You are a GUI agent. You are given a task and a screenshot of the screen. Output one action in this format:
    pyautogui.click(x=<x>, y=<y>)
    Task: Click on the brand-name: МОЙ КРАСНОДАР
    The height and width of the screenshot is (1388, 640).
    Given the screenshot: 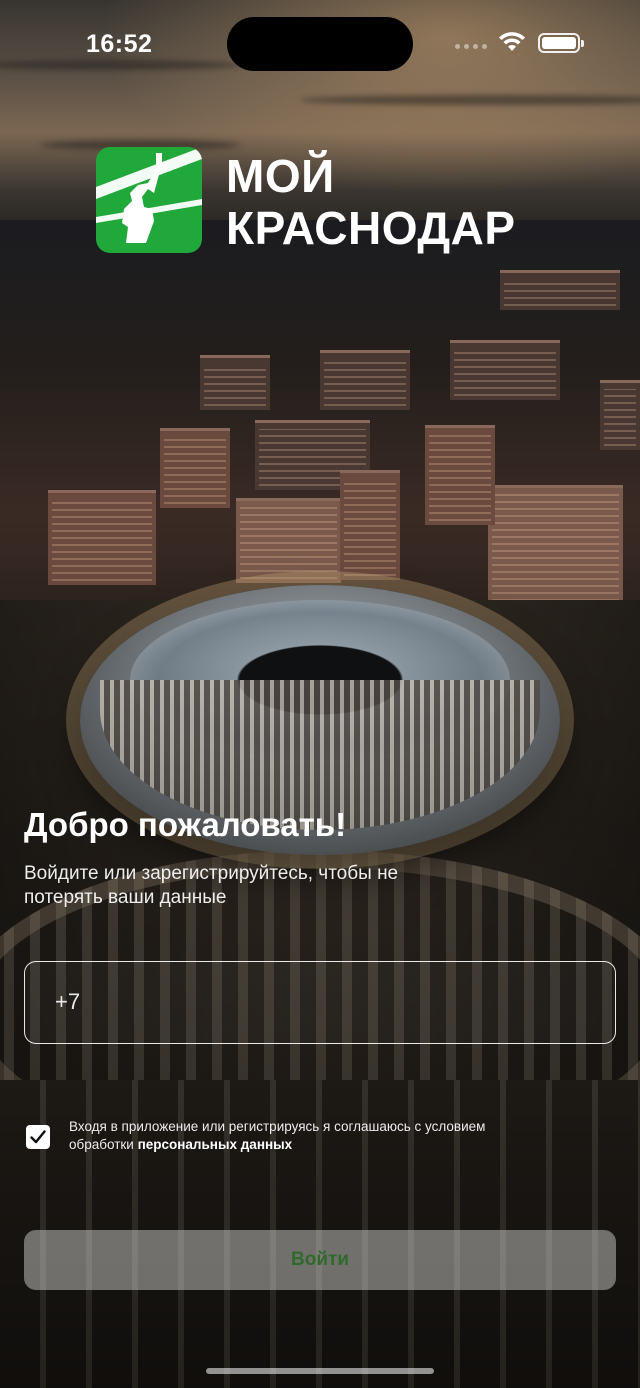 What is the action you would take?
    pyautogui.click(x=371, y=202)
    